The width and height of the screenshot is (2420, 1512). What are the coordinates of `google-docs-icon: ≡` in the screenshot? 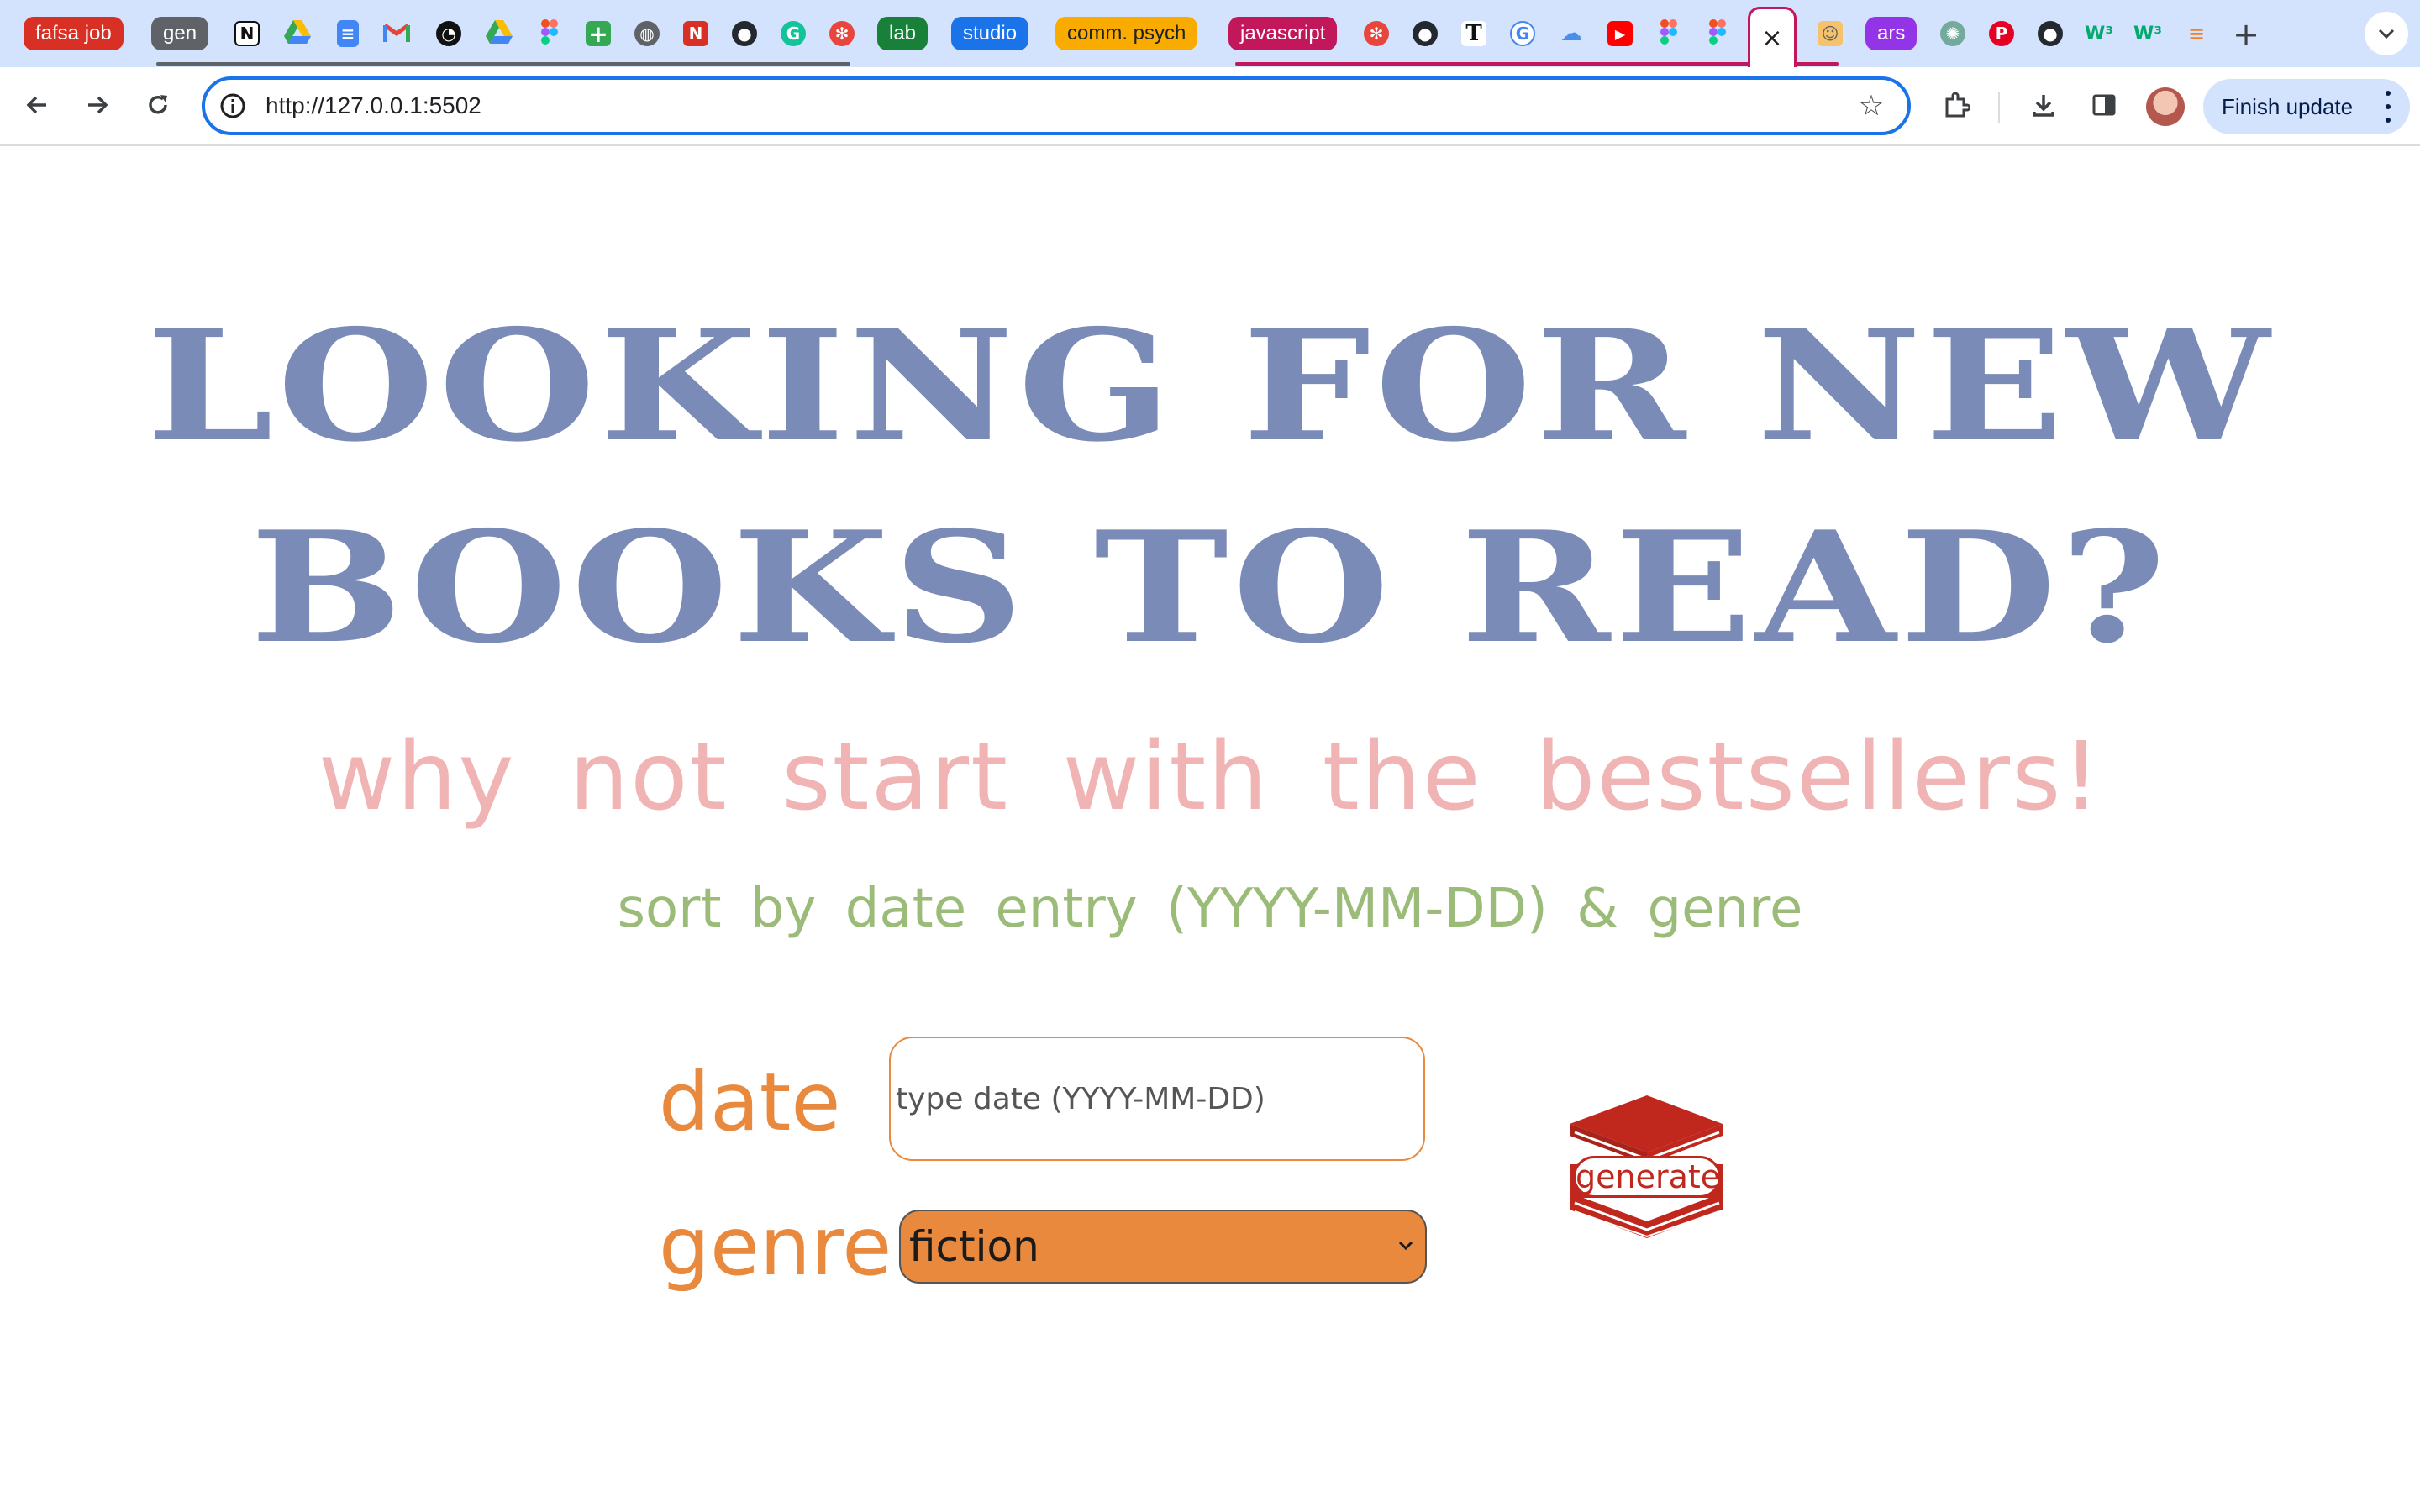 It's located at (348, 33).